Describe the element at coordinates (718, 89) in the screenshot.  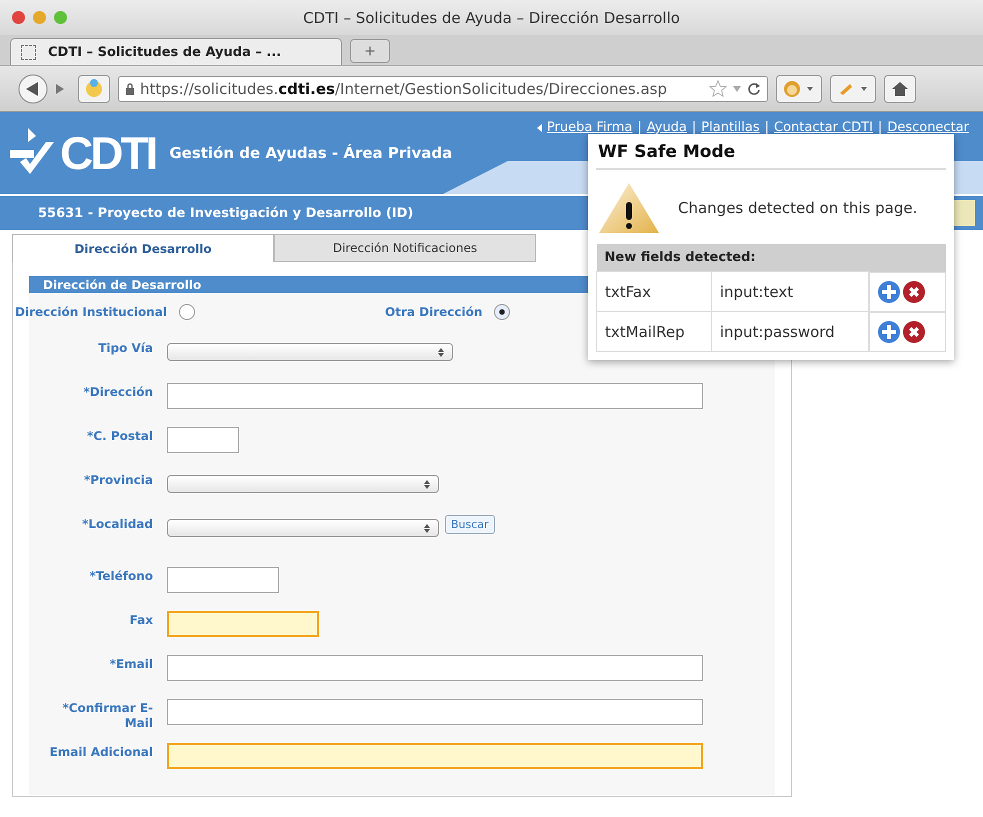
I see `star-icon` at that location.